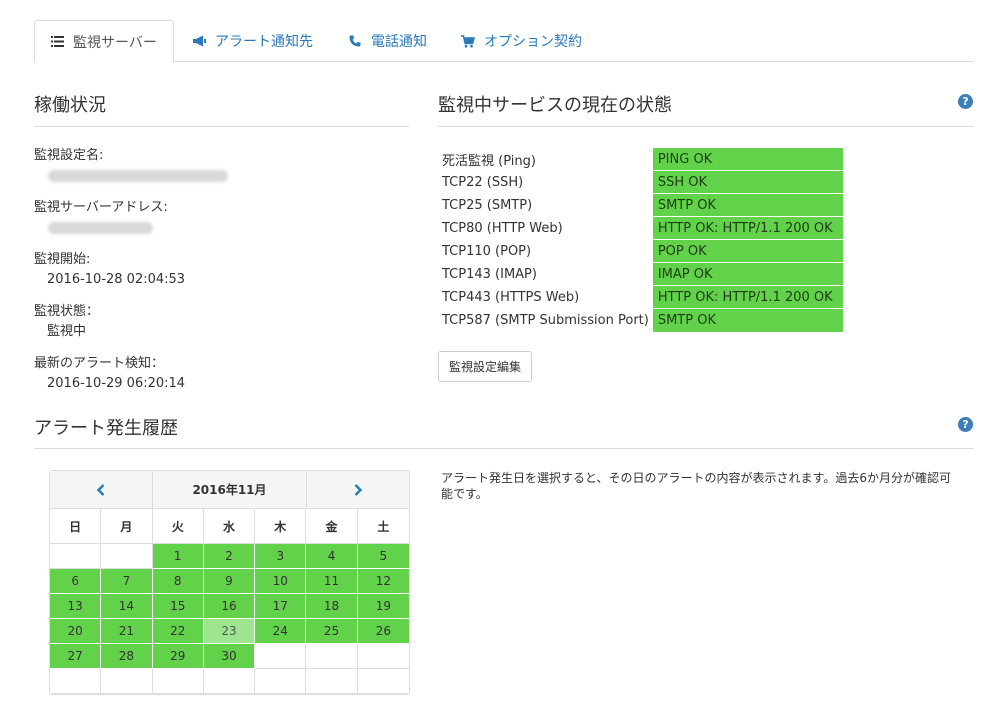  Describe the element at coordinates (127, 581) in the screenshot. I see `calendar-day: 7` at that location.